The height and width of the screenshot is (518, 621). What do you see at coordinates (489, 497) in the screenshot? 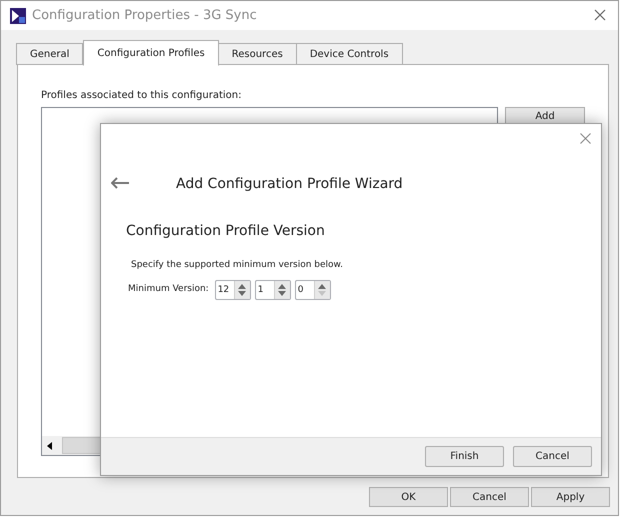
I see `dialog-button: Cancel` at bounding box center [489, 497].